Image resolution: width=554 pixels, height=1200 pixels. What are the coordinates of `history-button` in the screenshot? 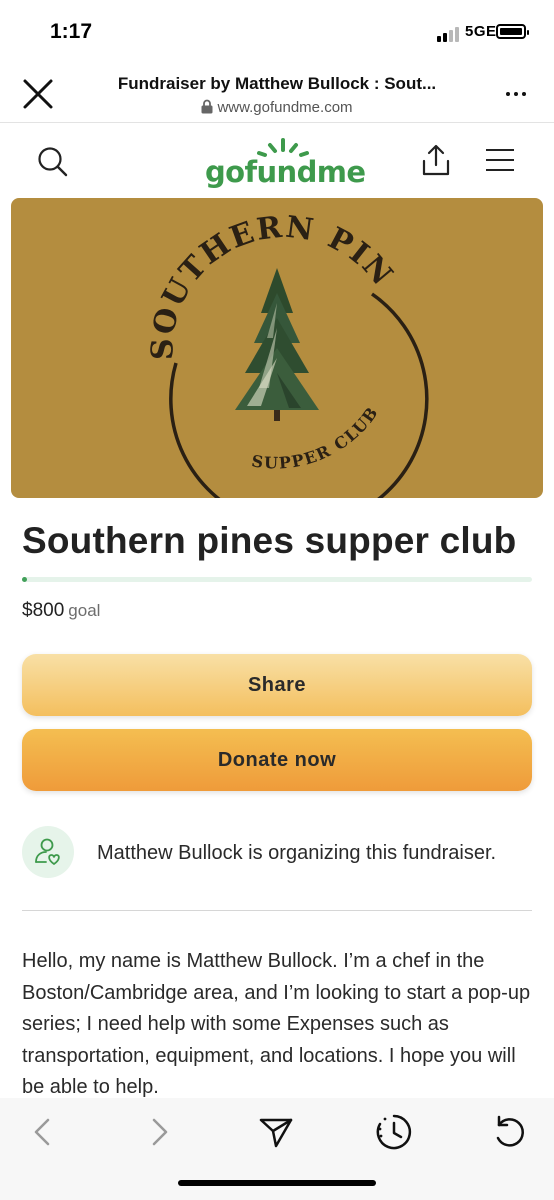 It's located at (394, 1132).